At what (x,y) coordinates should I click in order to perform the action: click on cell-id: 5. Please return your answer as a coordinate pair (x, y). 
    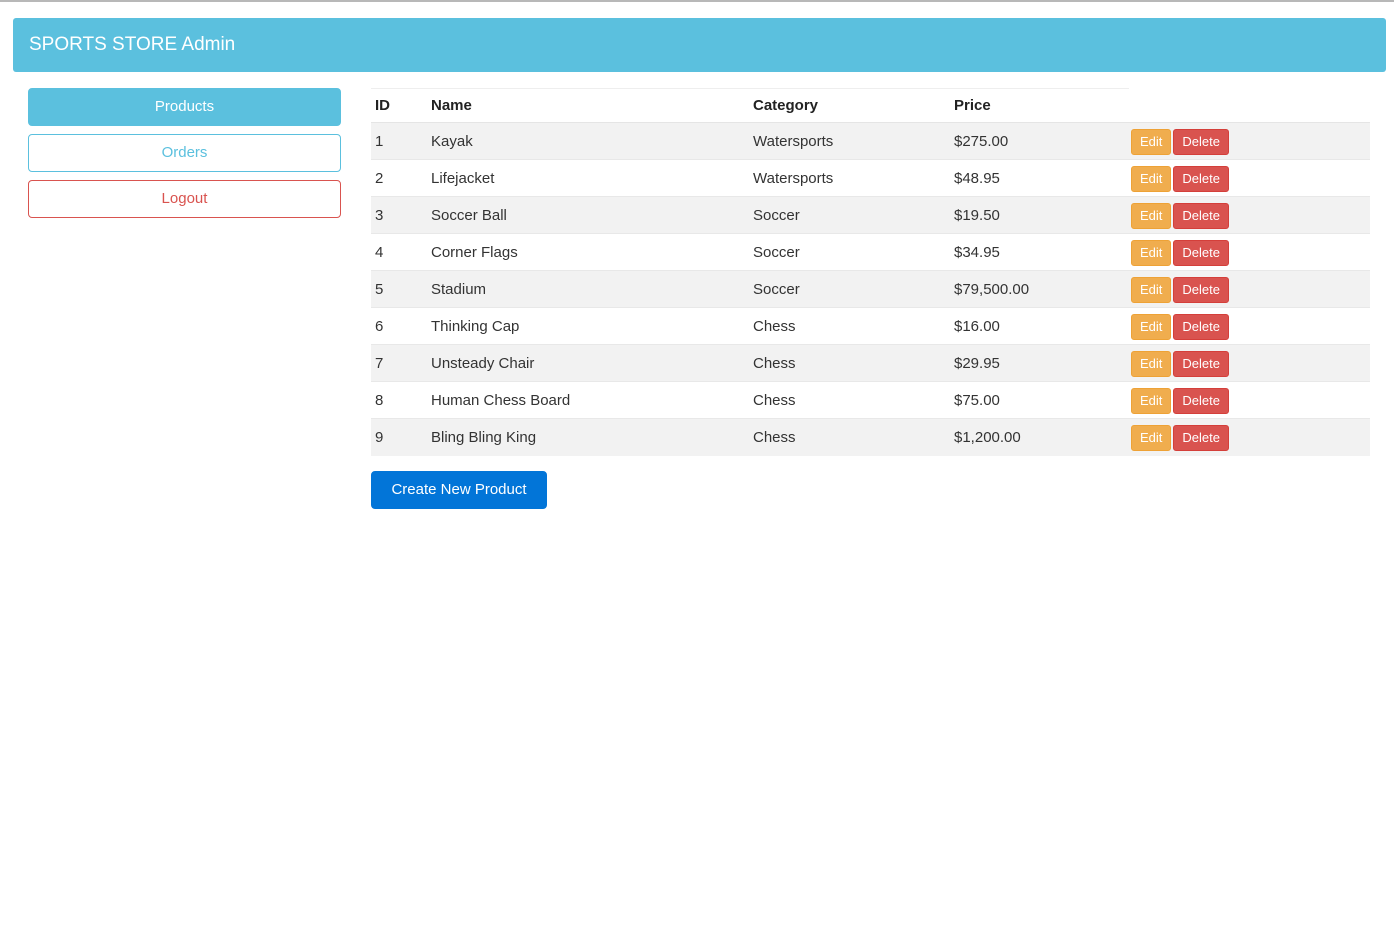
    Looking at the image, I should click on (399, 289).